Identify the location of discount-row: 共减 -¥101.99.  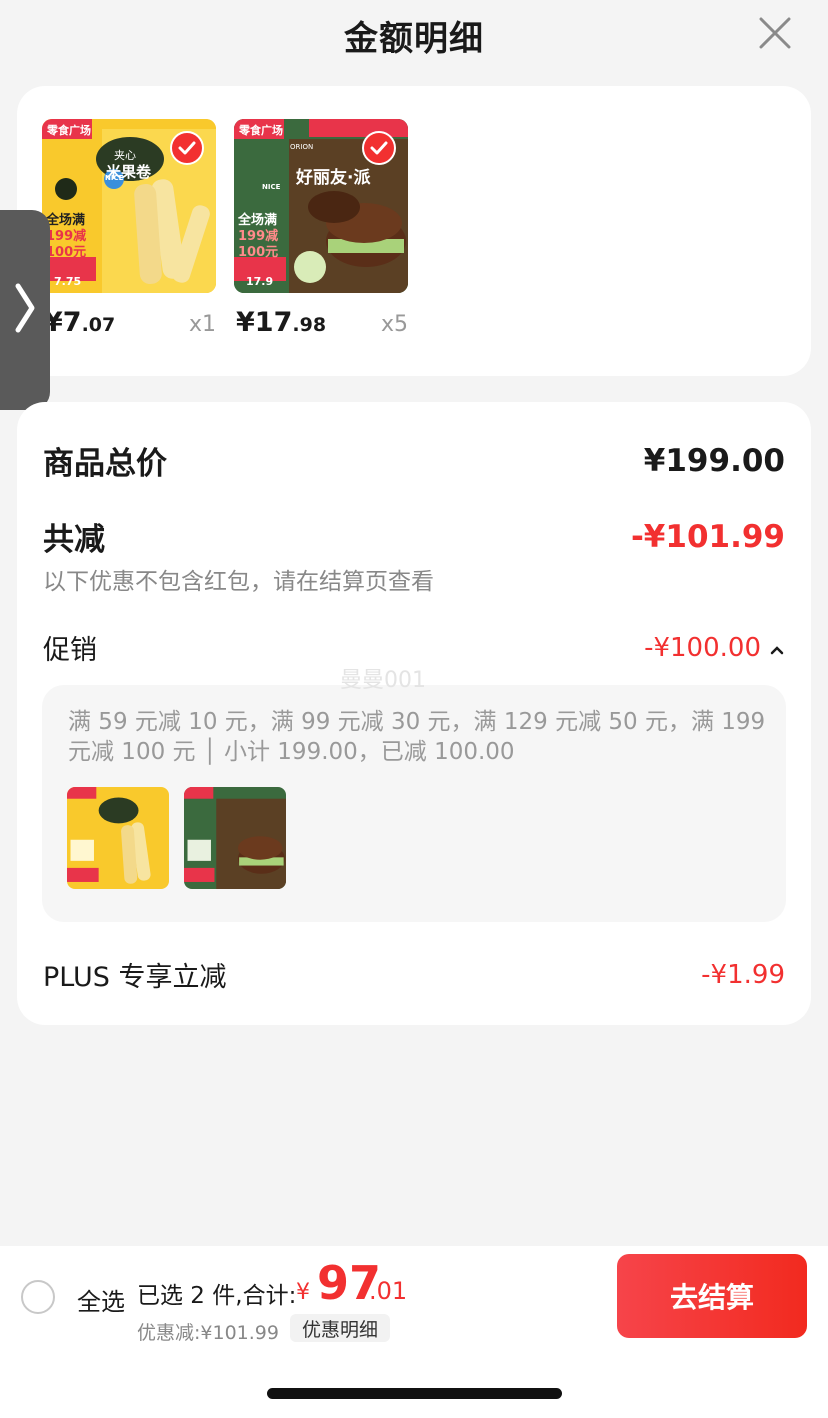
(414, 536).